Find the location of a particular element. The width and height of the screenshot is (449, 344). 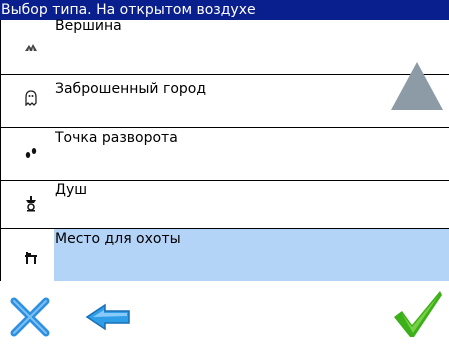

back-arrow-icon is located at coordinates (107, 317).